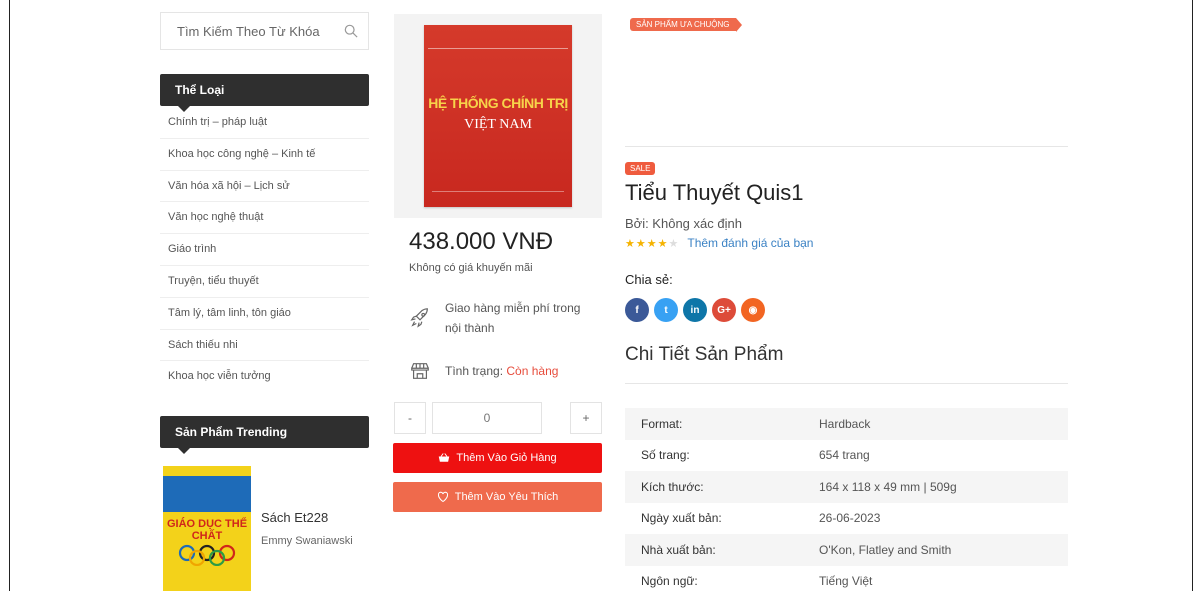 This screenshot has width=1203, height=591. What do you see at coordinates (474, 371) in the screenshot?
I see `stock-label: Tình trạng:` at bounding box center [474, 371].